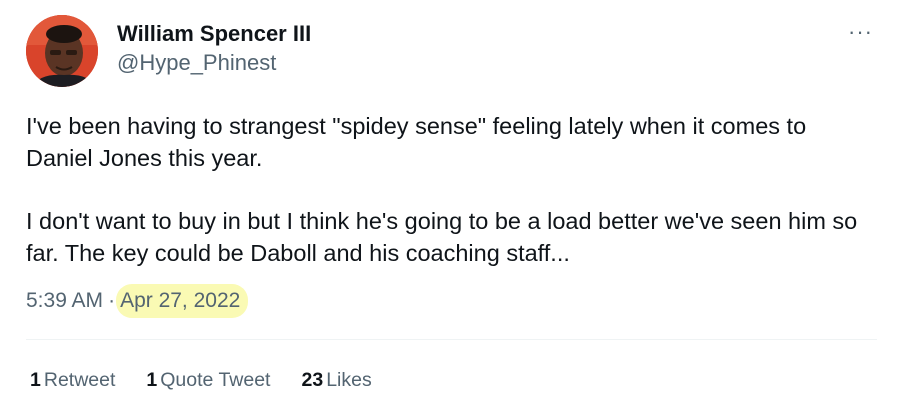  I want to click on tweet-timestamp: 5:39 AM · Apr 27, 2022, so click(137, 301).